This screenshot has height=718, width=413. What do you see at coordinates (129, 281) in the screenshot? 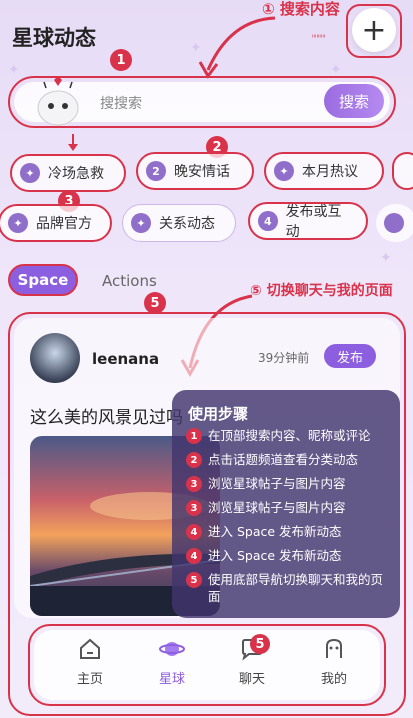
I see `tab-actions: Actions` at bounding box center [129, 281].